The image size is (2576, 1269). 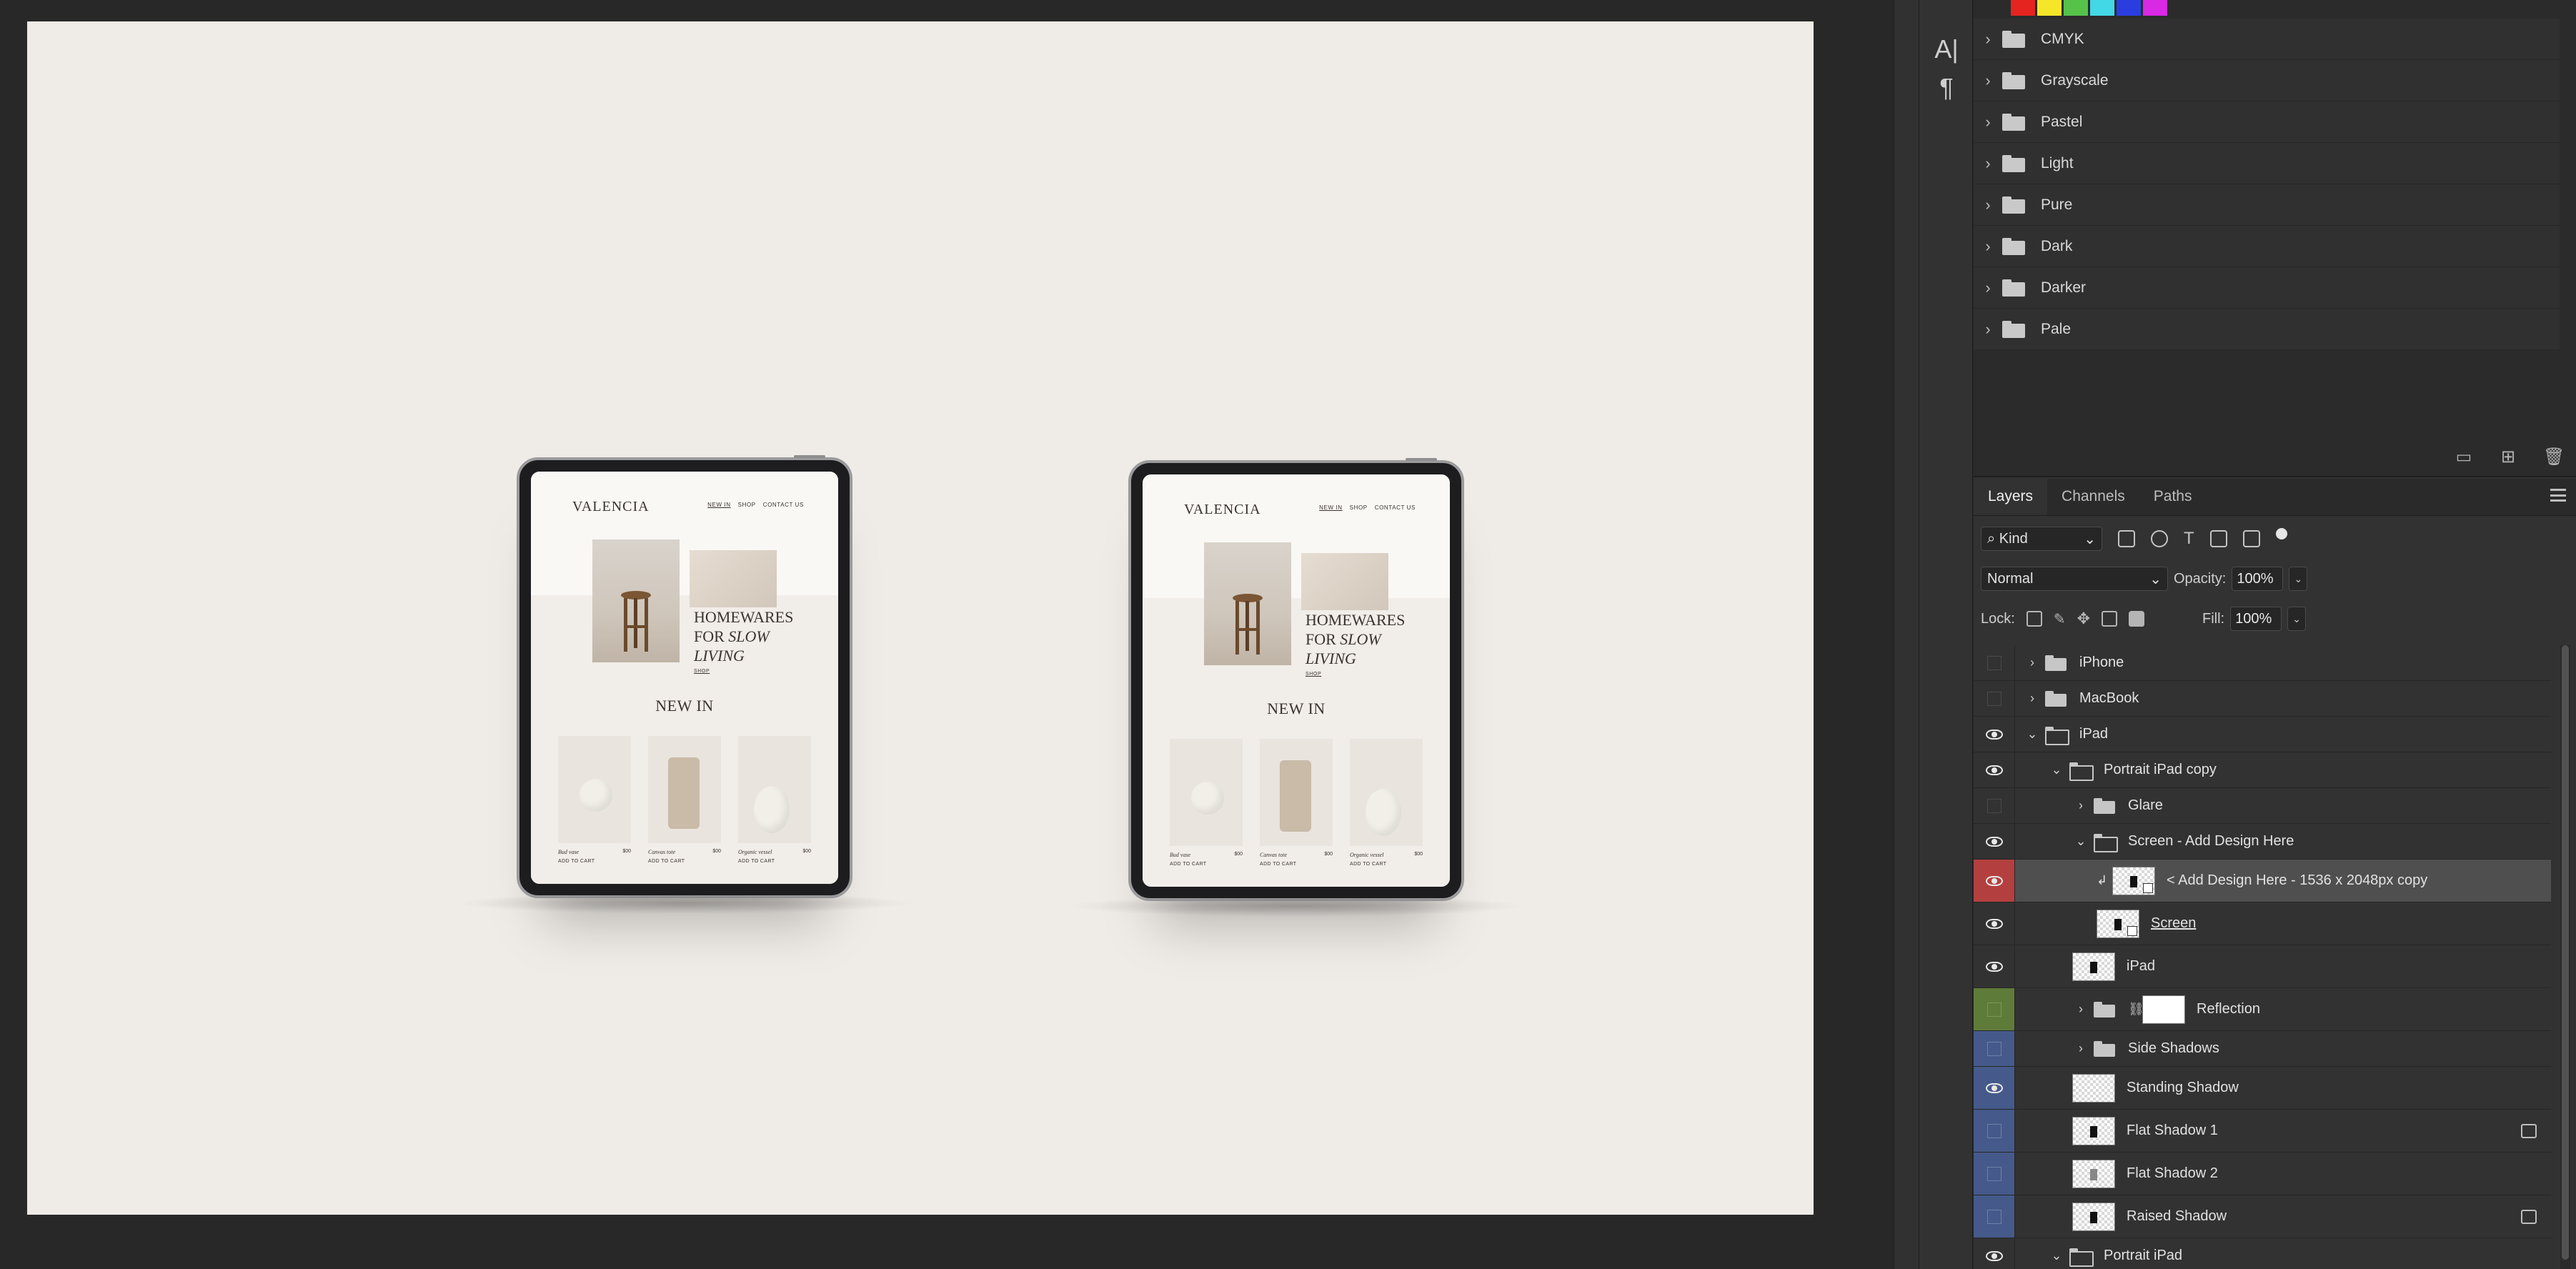 What do you see at coordinates (2126, 538) in the screenshot?
I see `filter-pixel-icon` at bounding box center [2126, 538].